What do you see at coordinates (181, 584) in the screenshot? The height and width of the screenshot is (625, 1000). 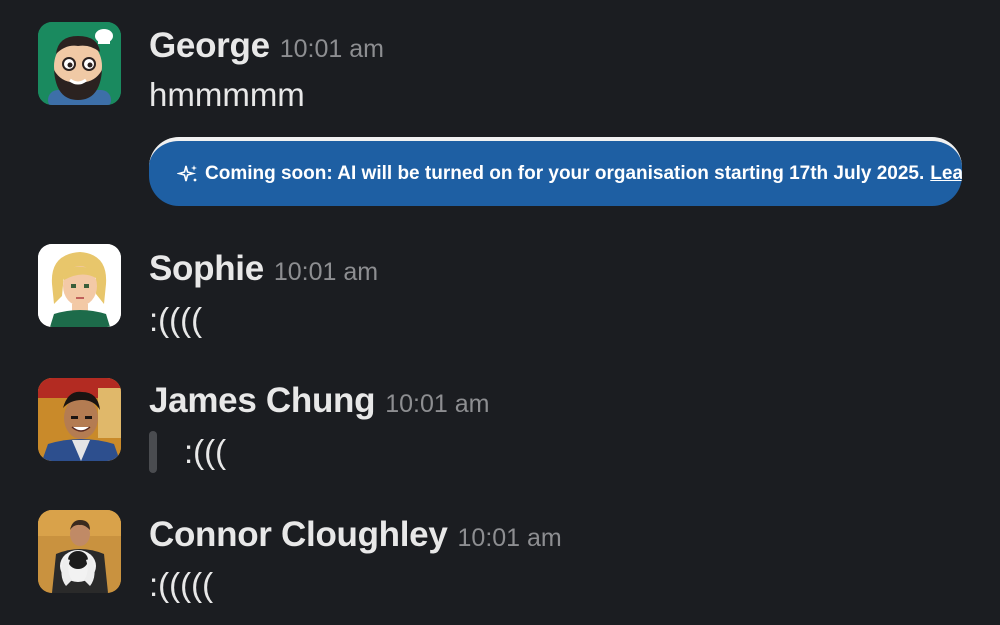 I see `message-text: :(((((` at bounding box center [181, 584].